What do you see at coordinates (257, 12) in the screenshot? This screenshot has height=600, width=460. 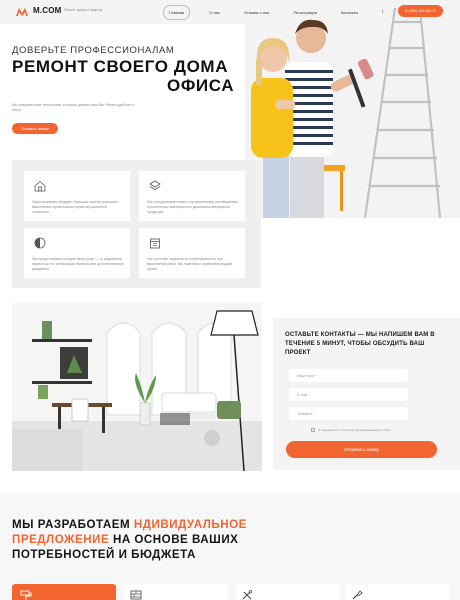 I see `nav-item-reviews: Отзывы о нас` at bounding box center [257, 12].